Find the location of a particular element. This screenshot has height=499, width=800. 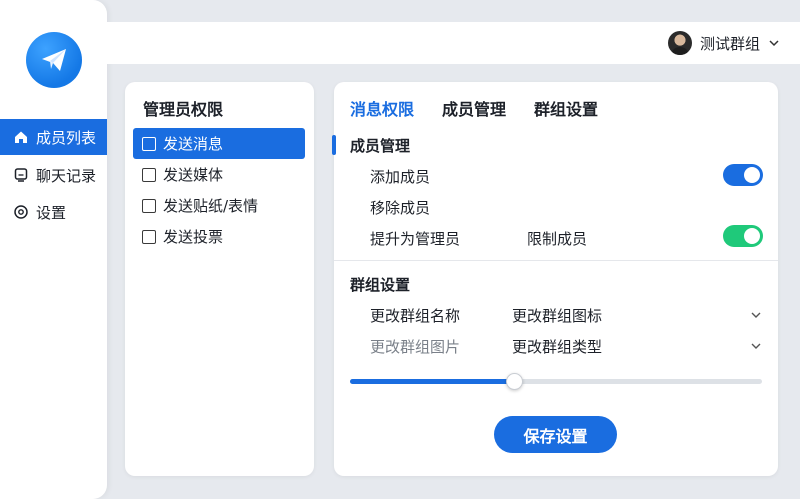

remove-member-label: 移除成员 is located at coordinates (400, 208).